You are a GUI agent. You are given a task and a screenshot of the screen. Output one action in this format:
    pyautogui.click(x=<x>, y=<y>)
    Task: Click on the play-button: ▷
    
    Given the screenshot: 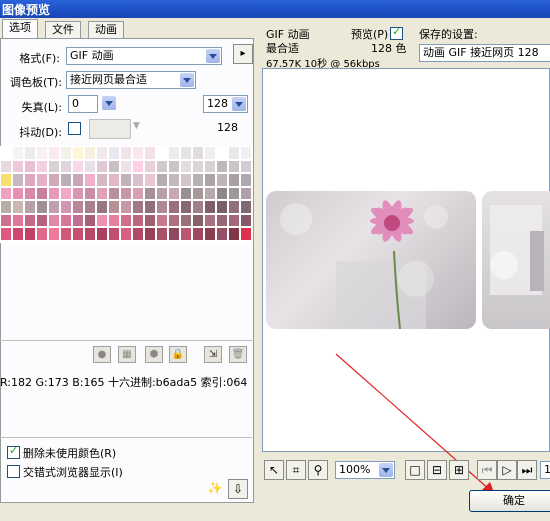 What is the action you would take?
    pyautogui.click(x=507, y=470)
    